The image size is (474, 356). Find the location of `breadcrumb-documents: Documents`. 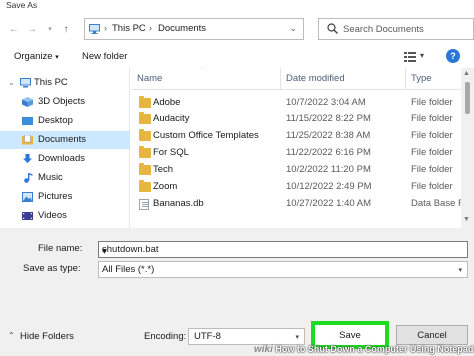

breadcrumb-documents: Documents is located at coordinates (182, 28).